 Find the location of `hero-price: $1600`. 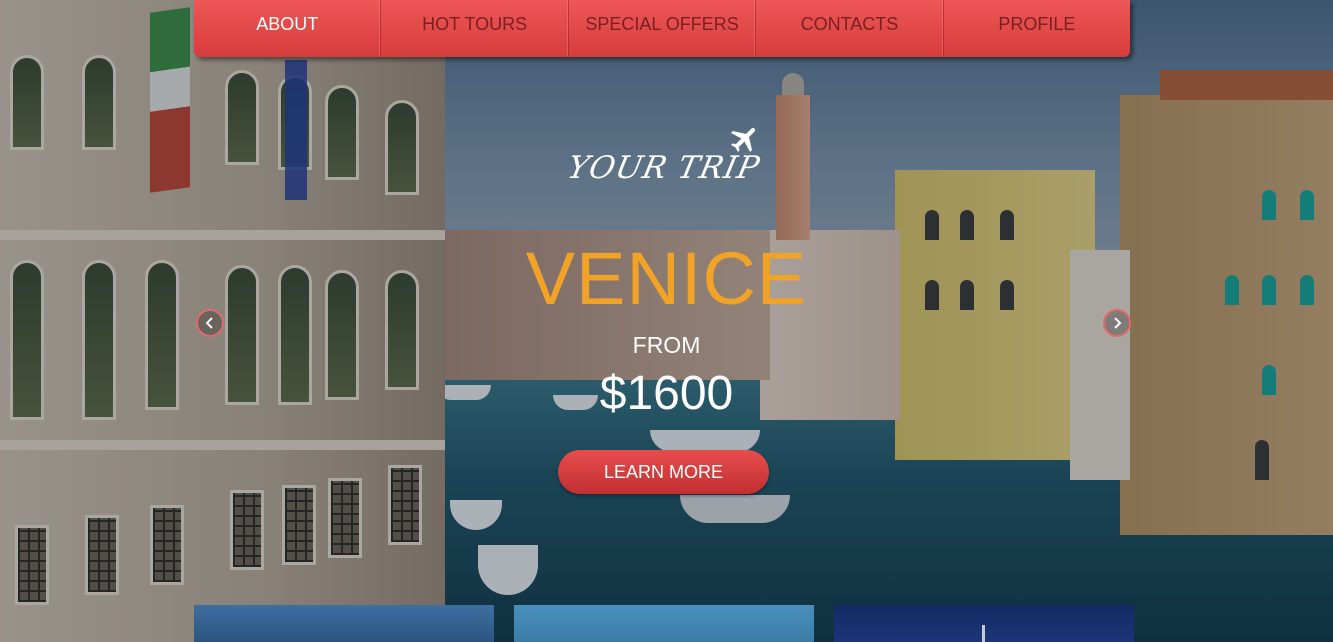

hero-price: $1600 is located at coordinates (666, 393).